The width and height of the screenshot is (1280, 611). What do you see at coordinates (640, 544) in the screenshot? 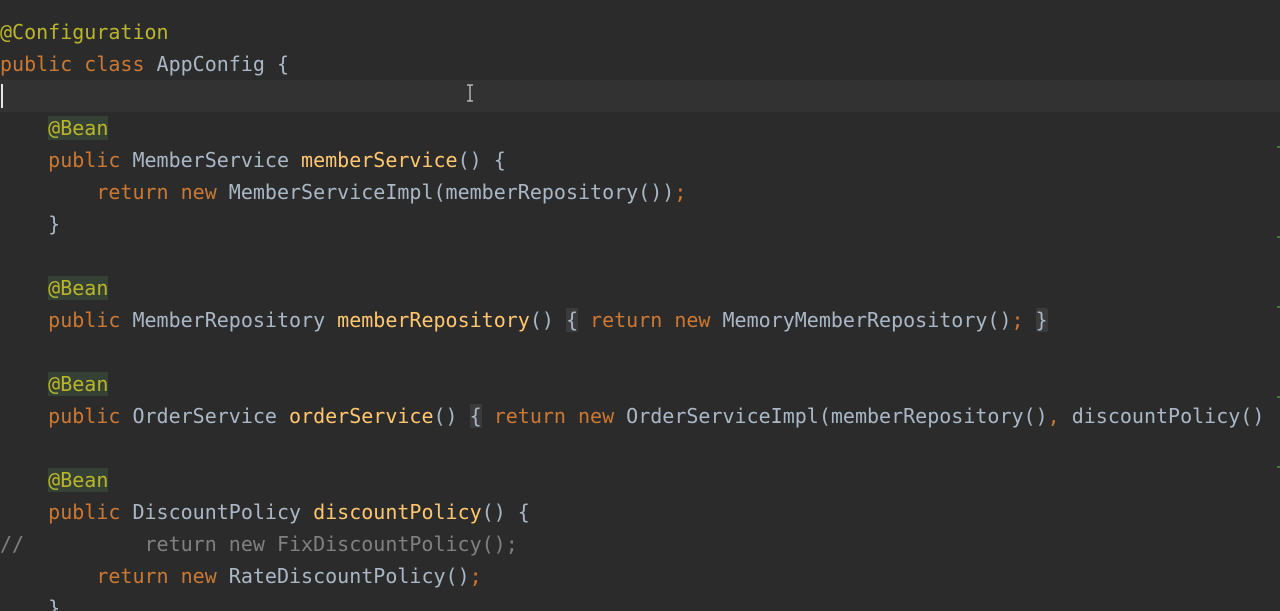
I see `code-line: // return new FixDiscountPolicy();` at bounding box center [640, 544].